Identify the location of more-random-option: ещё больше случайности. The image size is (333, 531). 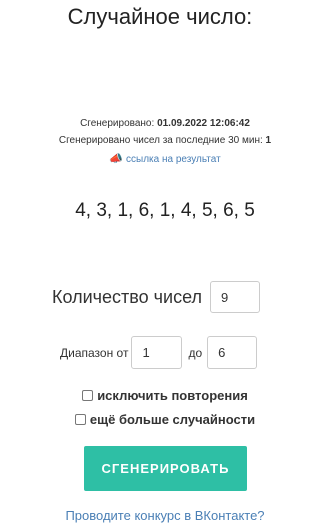
(165, 419).